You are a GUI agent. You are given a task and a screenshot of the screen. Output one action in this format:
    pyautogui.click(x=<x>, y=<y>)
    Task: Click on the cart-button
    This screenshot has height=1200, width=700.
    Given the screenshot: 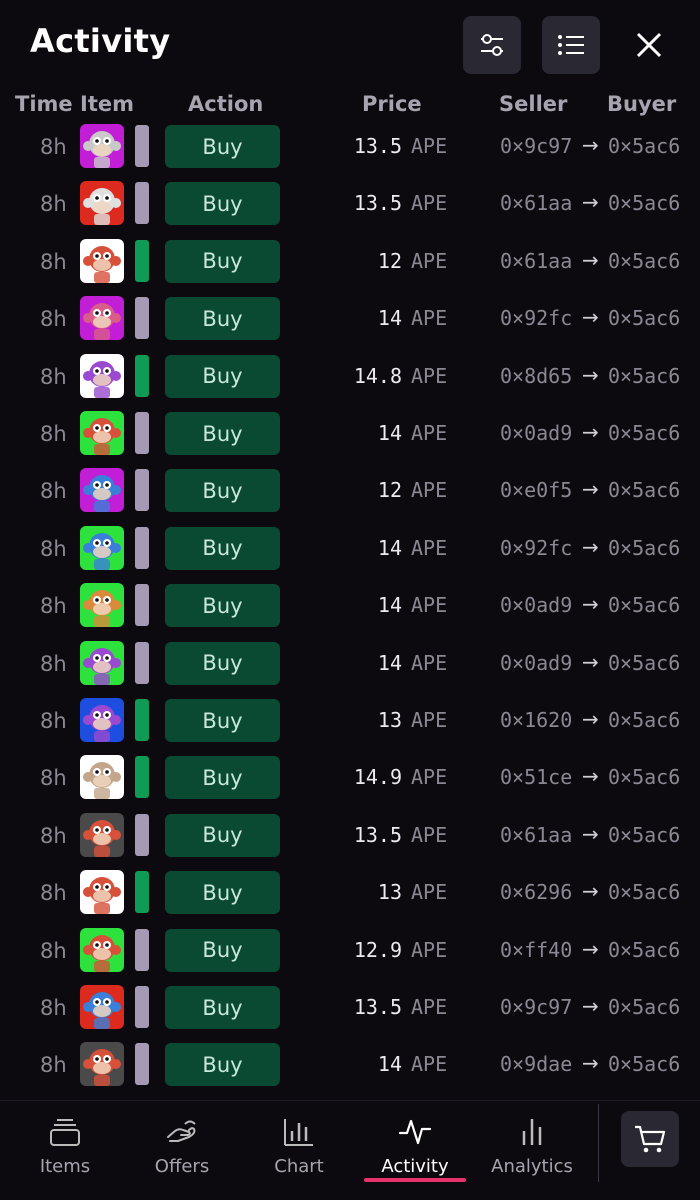 What is the action you would take?
    pyautogui.click(x=650, y=1139)
    